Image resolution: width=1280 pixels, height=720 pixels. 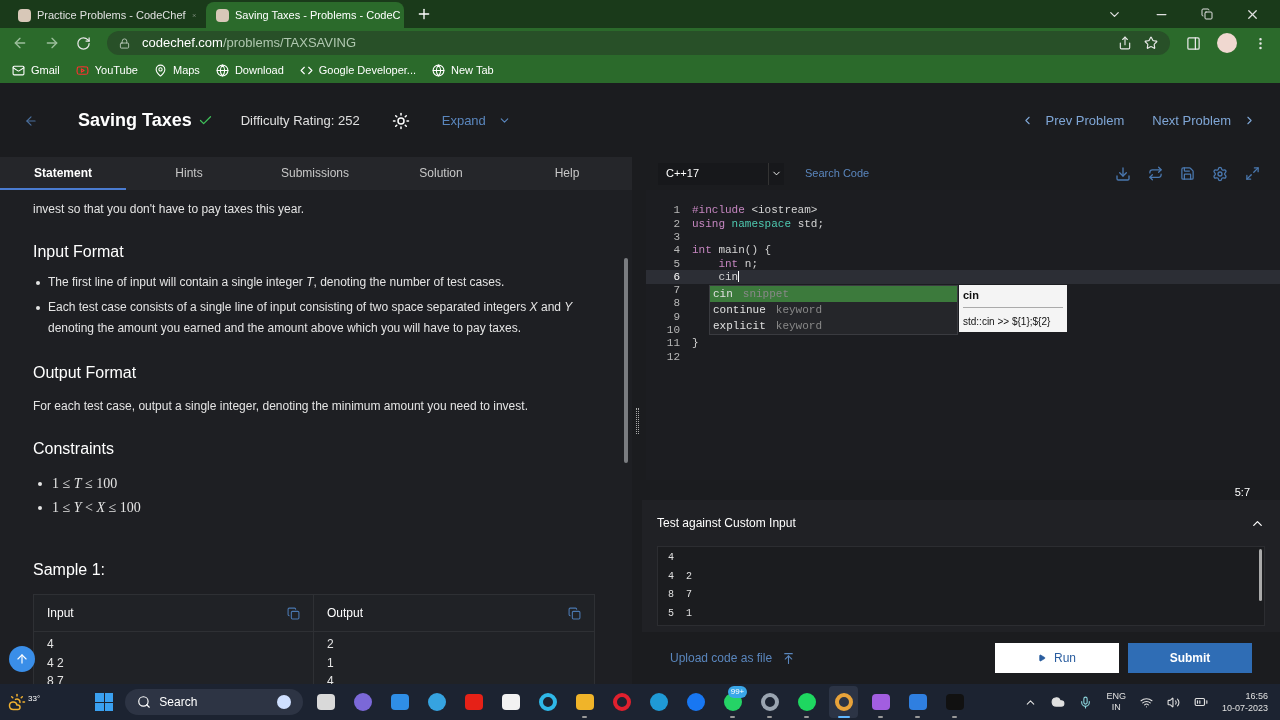 I want to click on upload-code-link: Upload code as file, so click(x=721, y=658).